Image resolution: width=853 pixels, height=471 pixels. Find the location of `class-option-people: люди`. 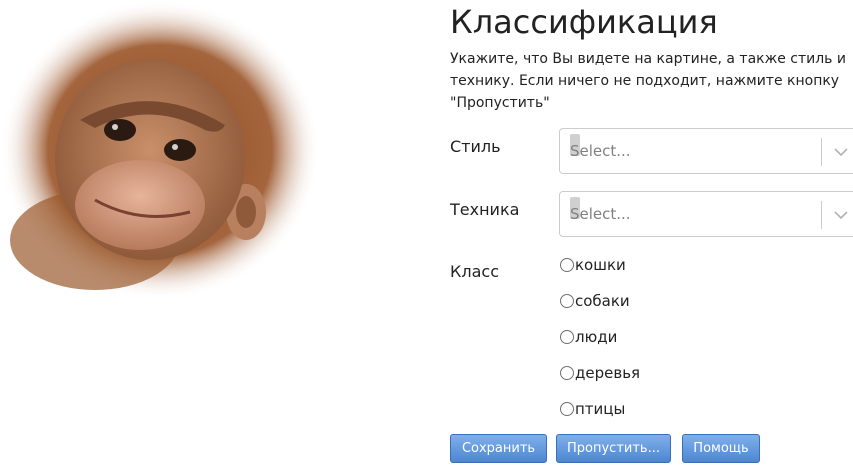

class-option-people: люди is located at coordinates (588, 337).